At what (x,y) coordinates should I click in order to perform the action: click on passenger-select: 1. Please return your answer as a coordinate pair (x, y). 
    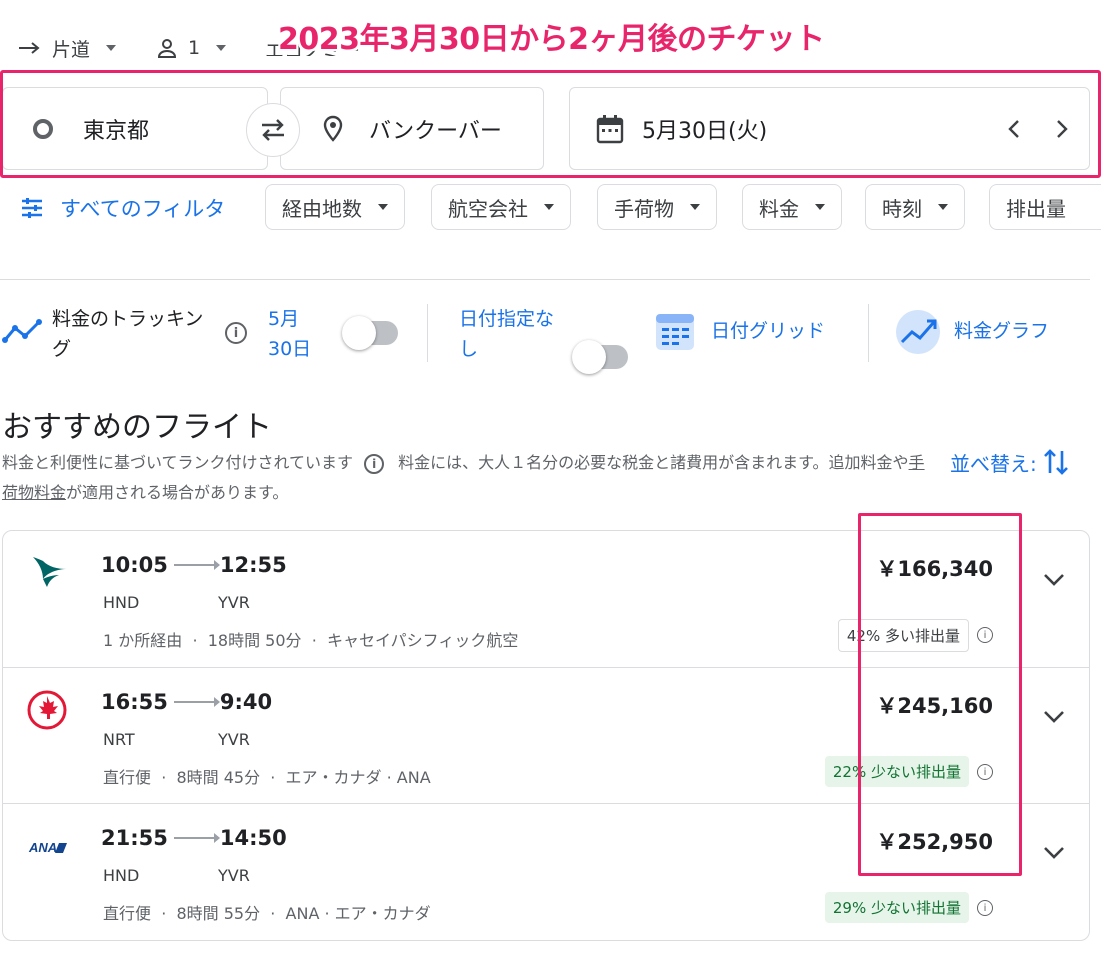
    Looking at the image, I should click on (191, 48).